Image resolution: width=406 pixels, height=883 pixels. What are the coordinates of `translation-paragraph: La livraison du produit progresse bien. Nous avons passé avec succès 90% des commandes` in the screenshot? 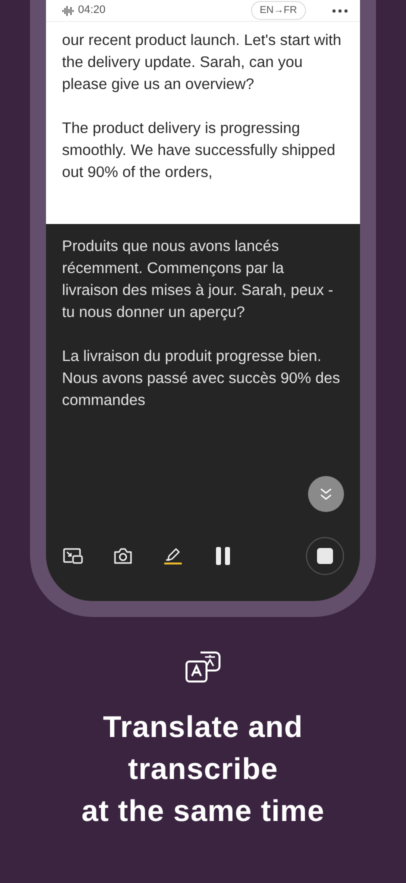 It's located at (201, 379).